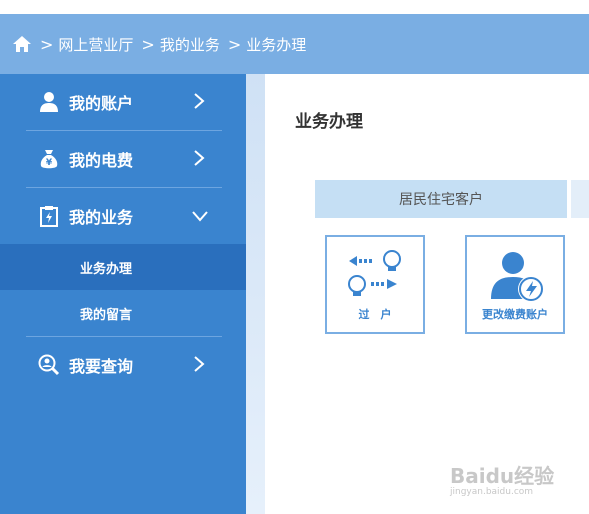  I want to click on tab-residential-customer: 居民住宅客户, so click(441, 199).